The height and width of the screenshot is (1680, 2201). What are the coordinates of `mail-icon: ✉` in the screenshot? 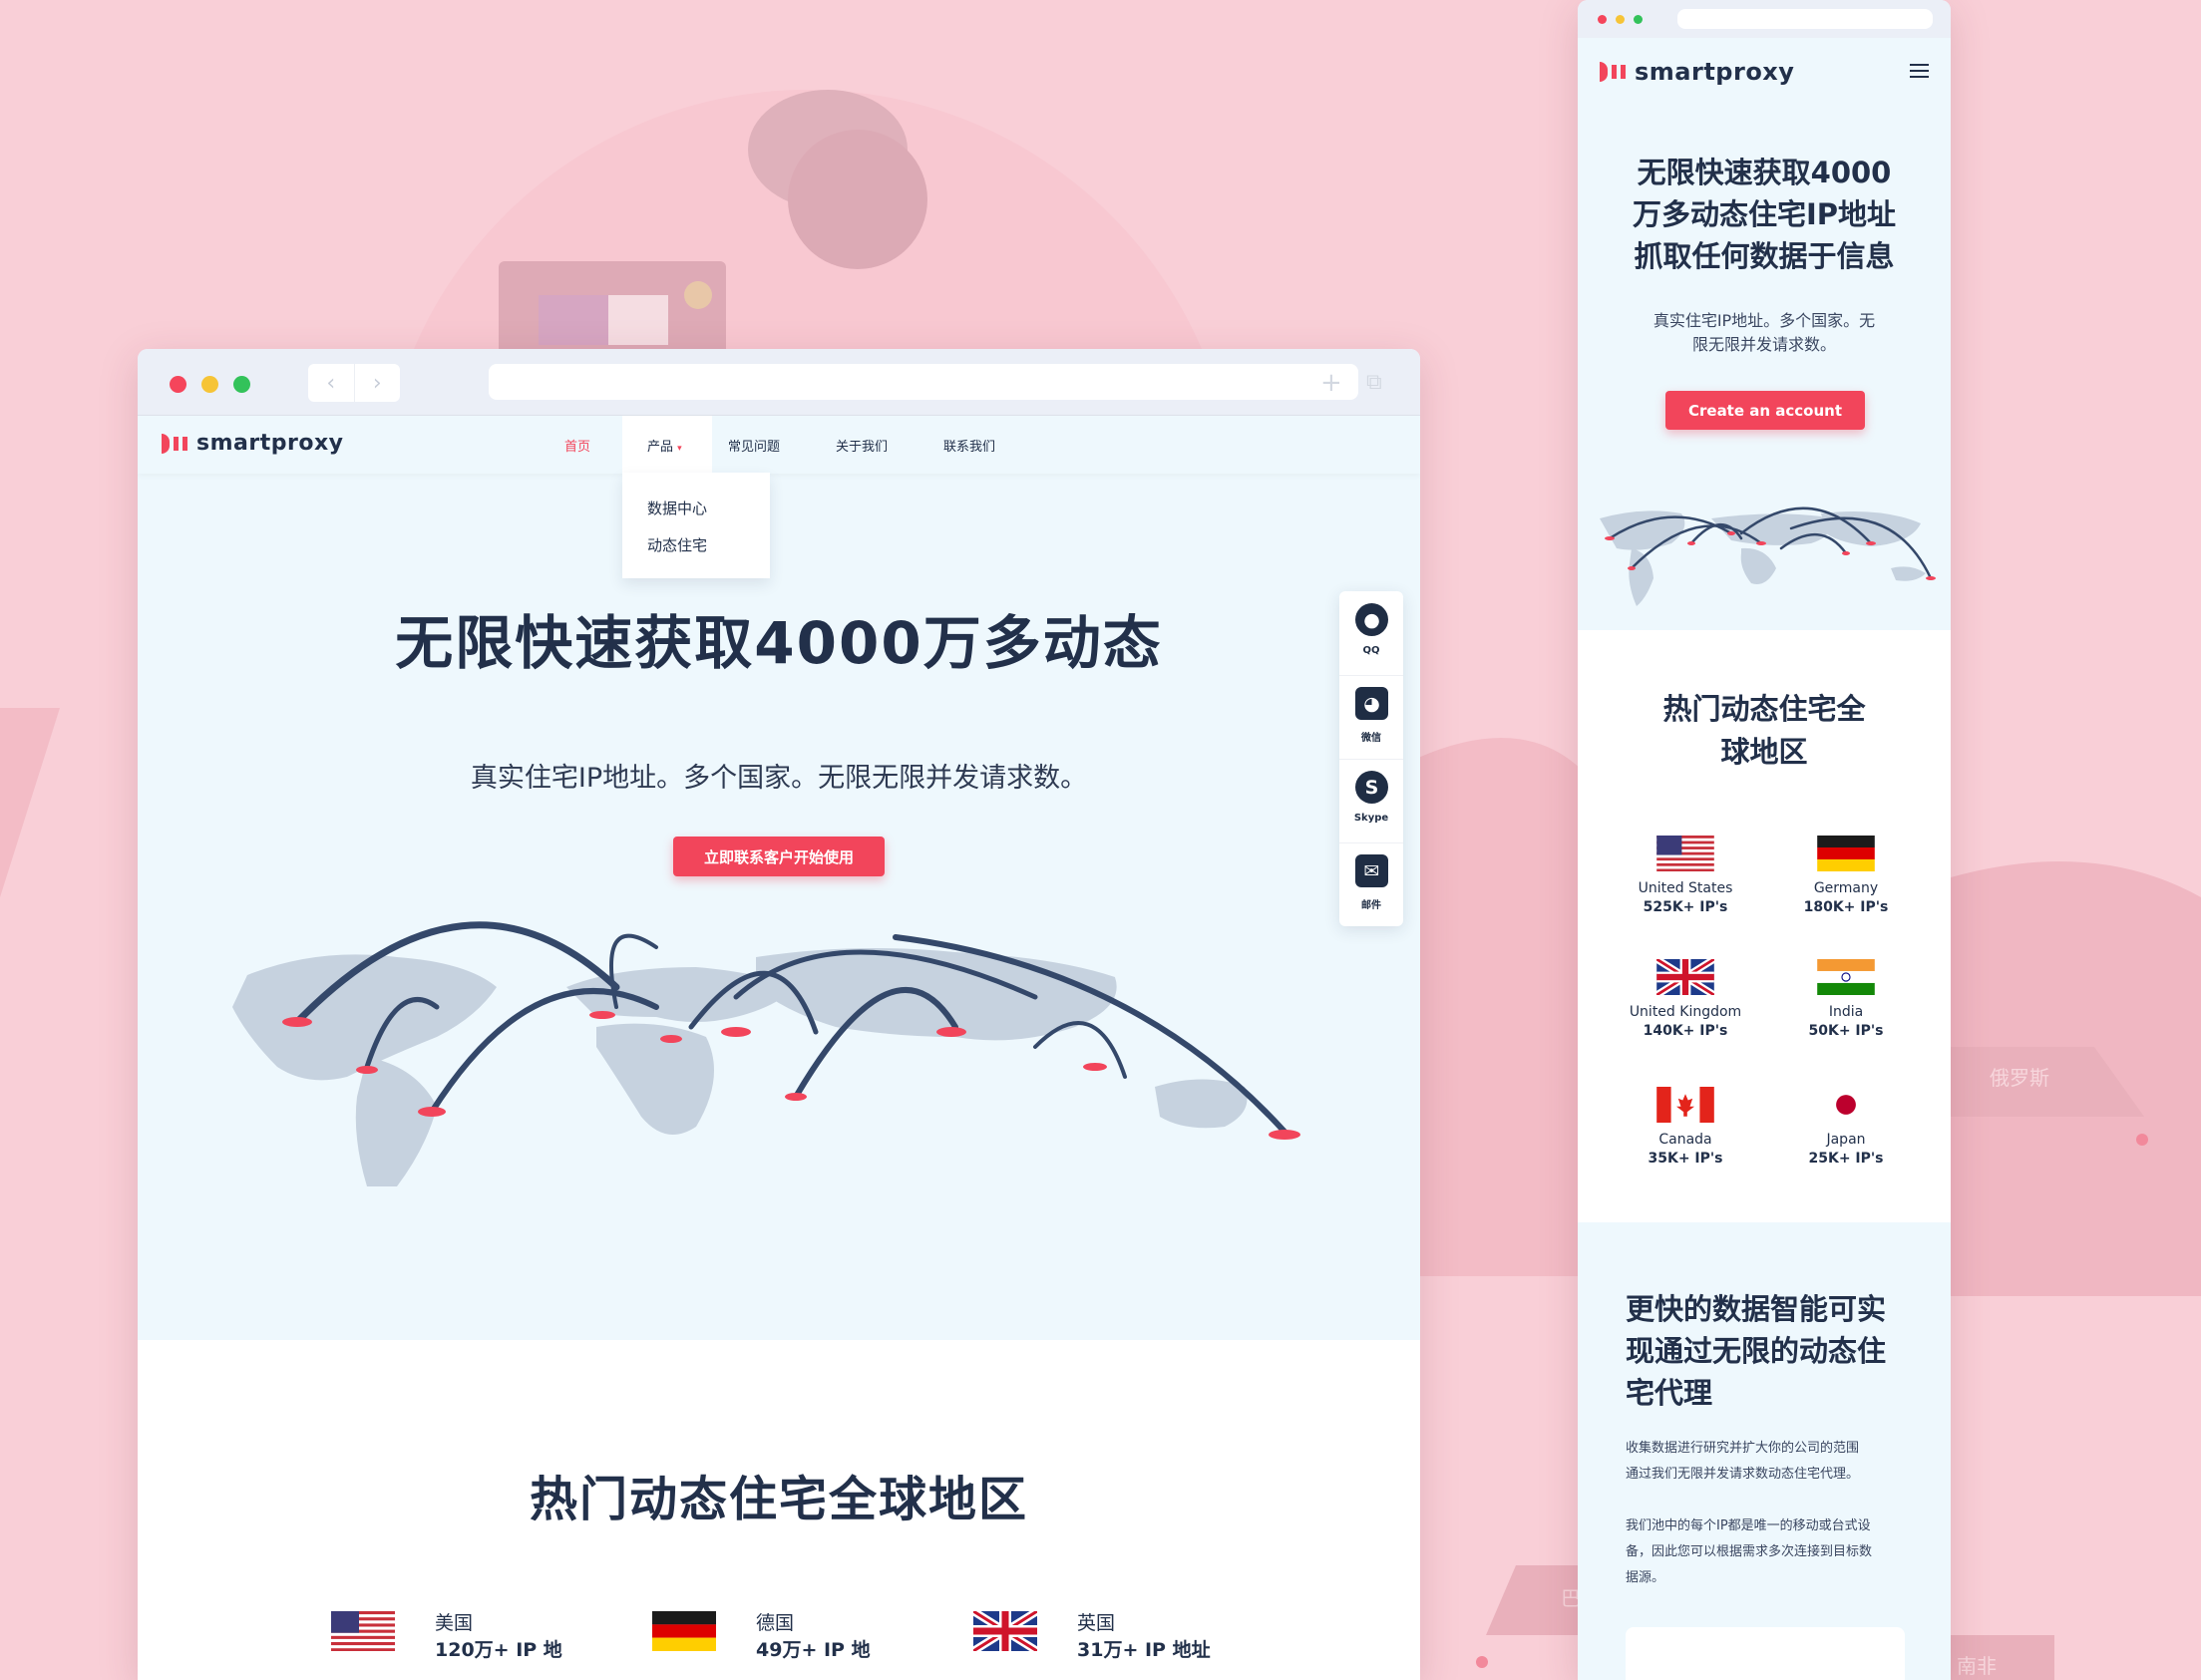 It's located at (1371, 870).